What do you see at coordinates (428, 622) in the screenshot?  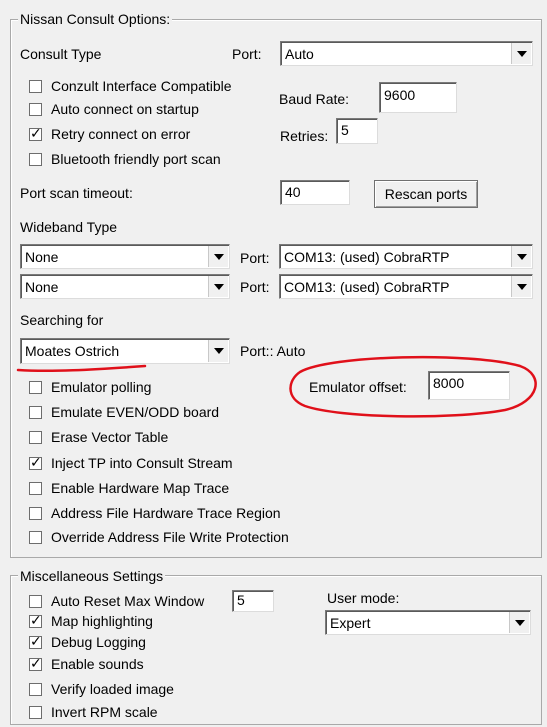 I see `user-mode-select: Expert` at bounding box center [428, 622].